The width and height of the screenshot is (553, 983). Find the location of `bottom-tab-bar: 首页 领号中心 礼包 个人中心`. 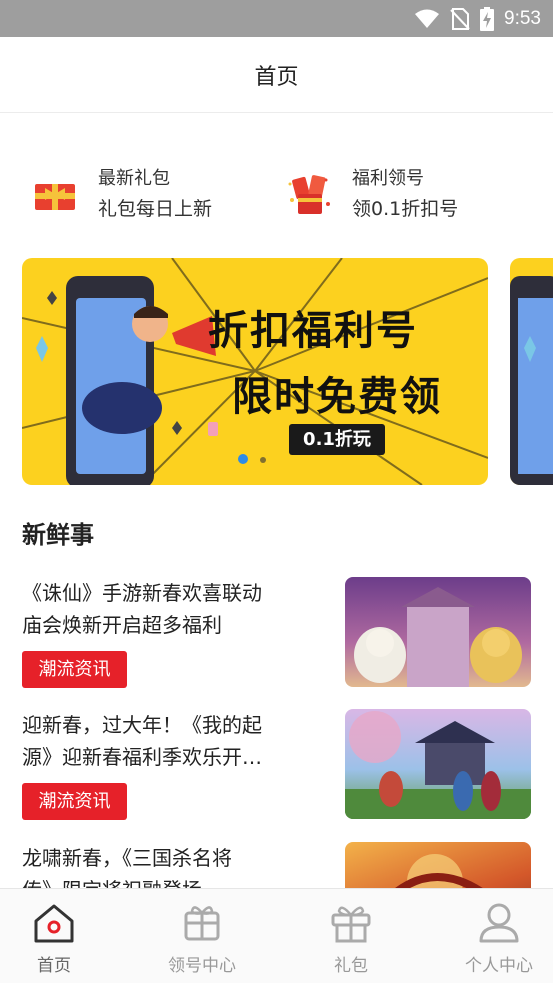

bottom-tab-bar: 首页 领号中心 礼包 个人中心 is located at coordinates (276, 935).